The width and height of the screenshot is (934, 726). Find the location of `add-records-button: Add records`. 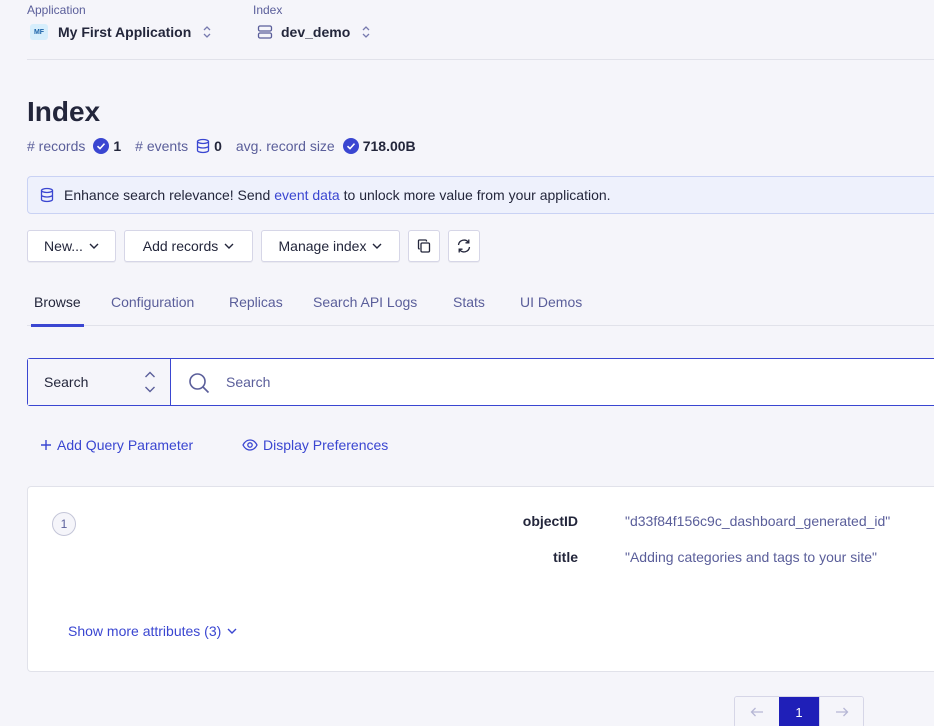

add-records-button: Add records is located at coordinates (188, 246).